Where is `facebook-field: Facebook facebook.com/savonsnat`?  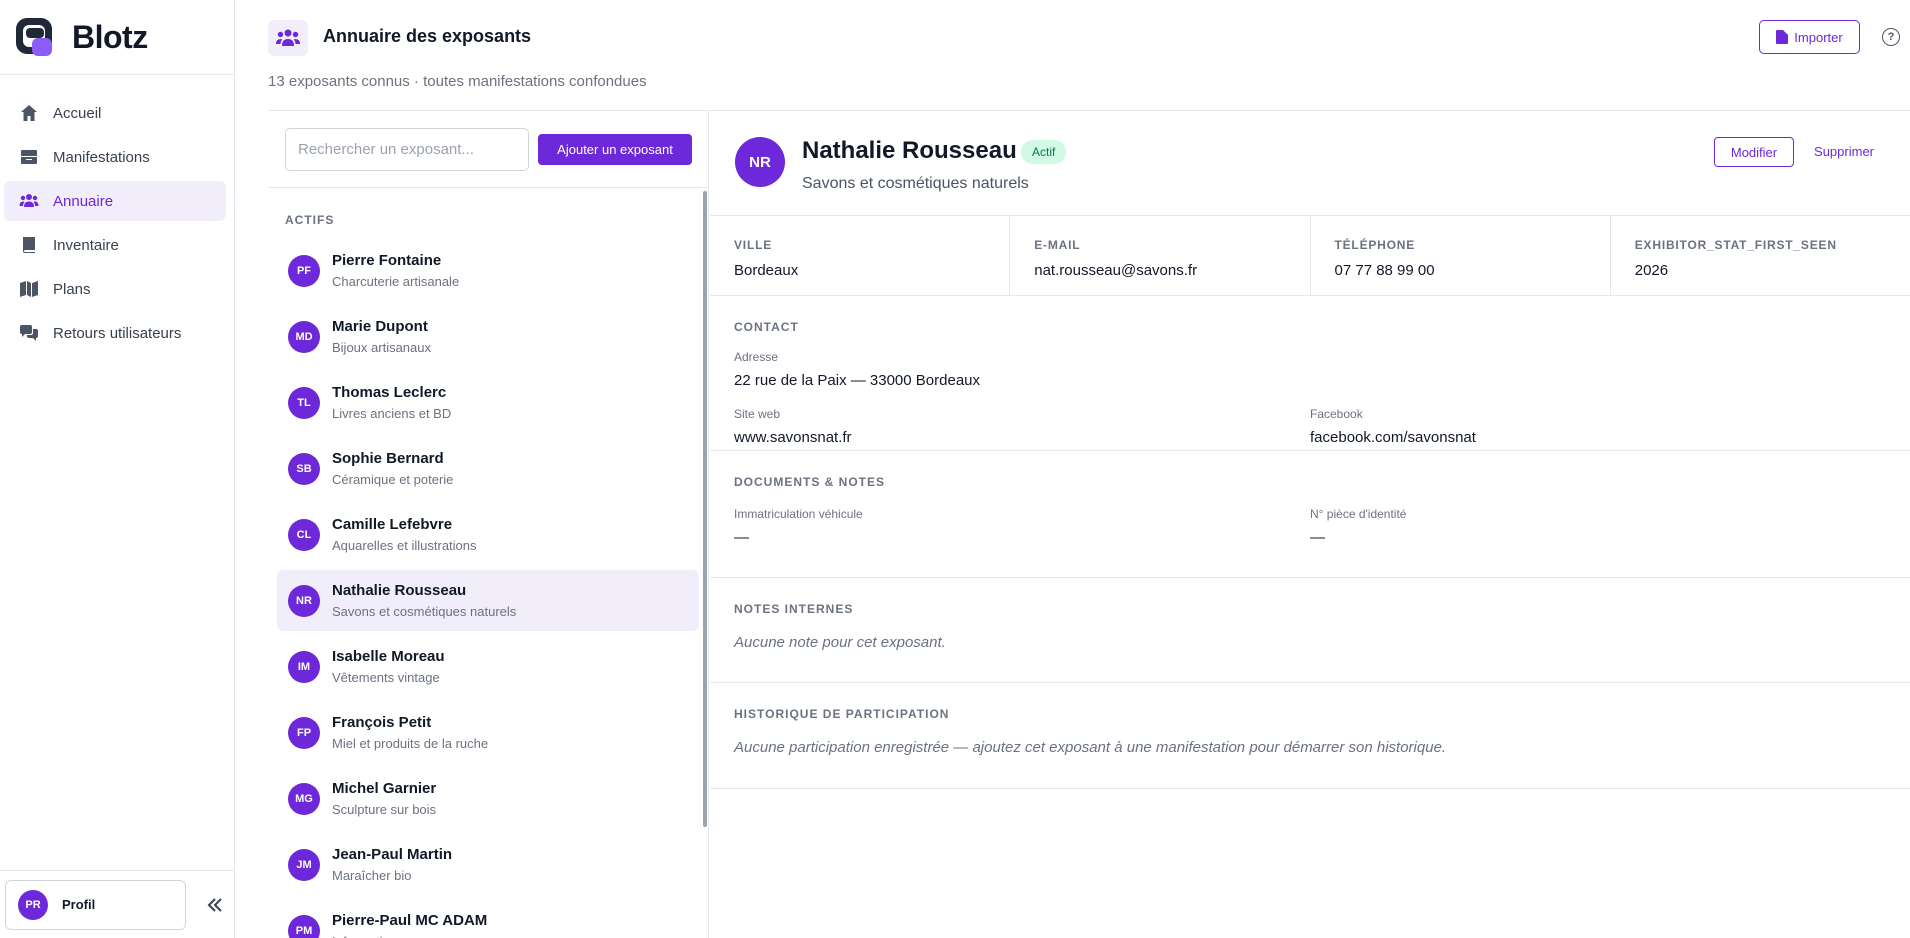
facebook-field: Facebook facebook.com/savonsnat is located at coordinates (1598, 426).